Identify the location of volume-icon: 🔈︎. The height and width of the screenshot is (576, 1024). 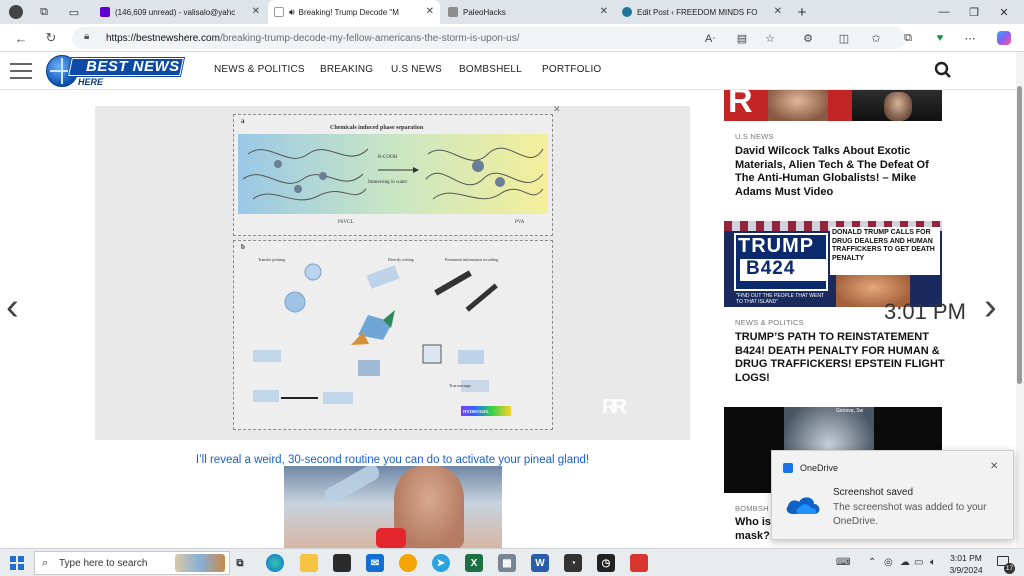
(933, 562).